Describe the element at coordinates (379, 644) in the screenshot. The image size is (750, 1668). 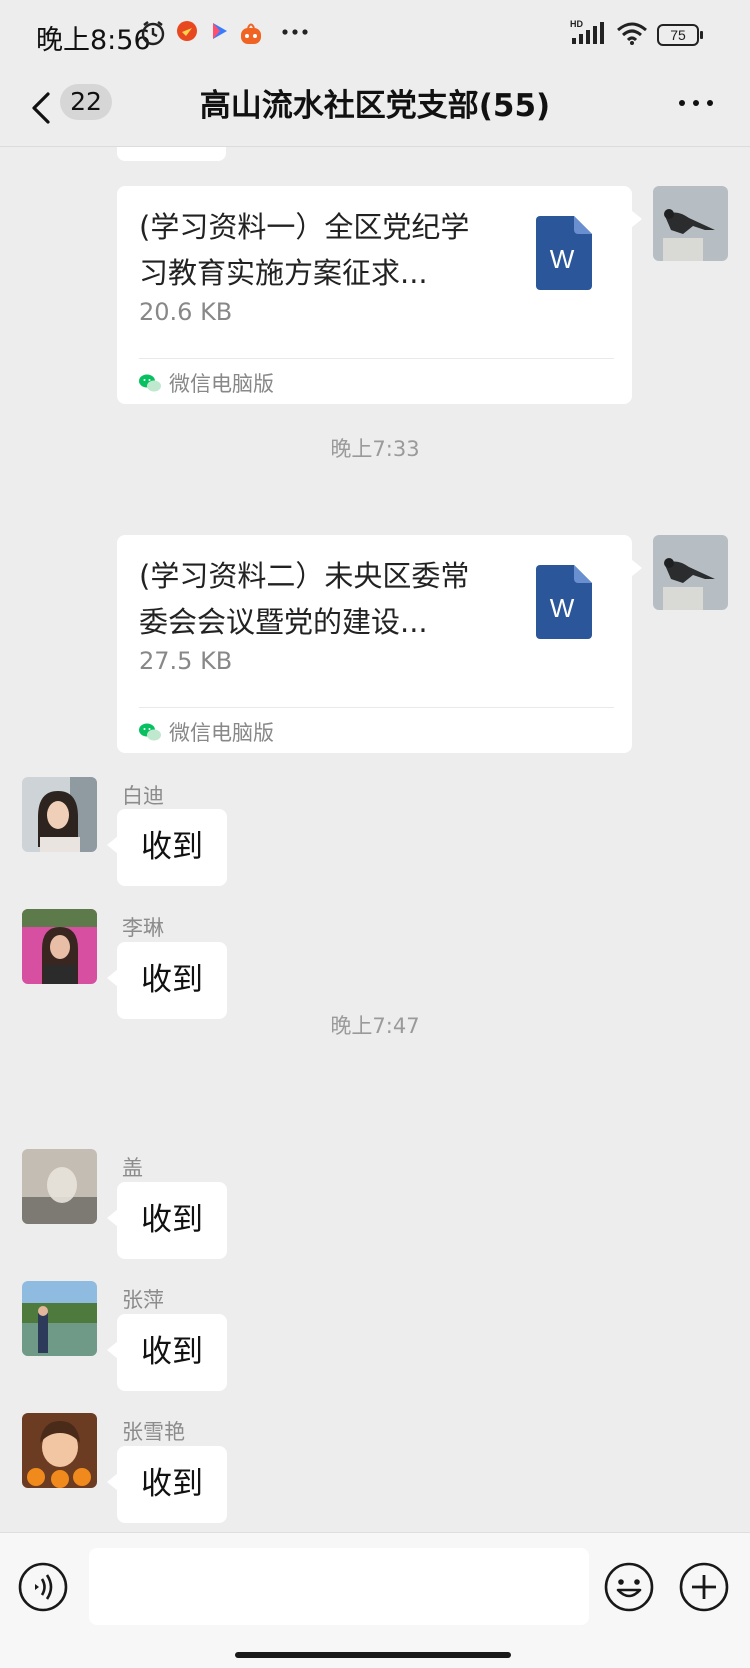
I see `file-message-card: (学习资料二）未央区委常委会会议暨党的建设... 27.5 KB W 微信电脑版` at that location.